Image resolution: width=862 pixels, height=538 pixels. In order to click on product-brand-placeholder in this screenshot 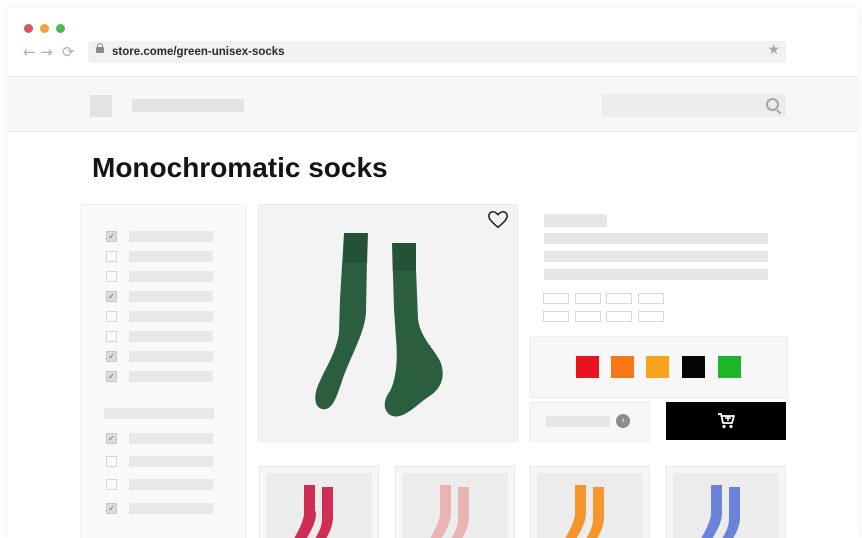, I will do `click(575, 220)`.